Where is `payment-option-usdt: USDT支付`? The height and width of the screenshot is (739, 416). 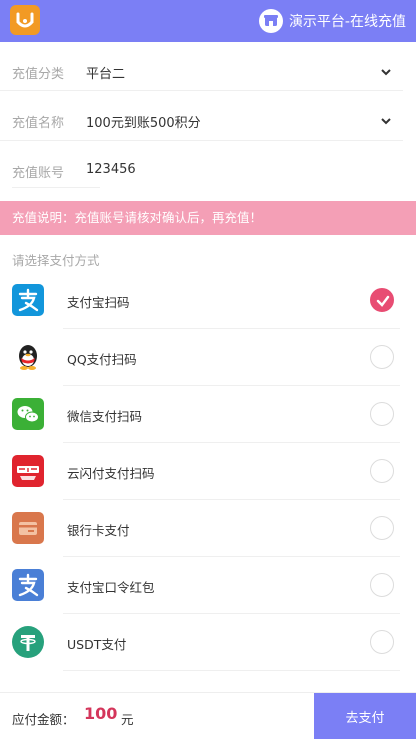
payment-option-usdt: USDT支付 is located at coordinates (208, 642).